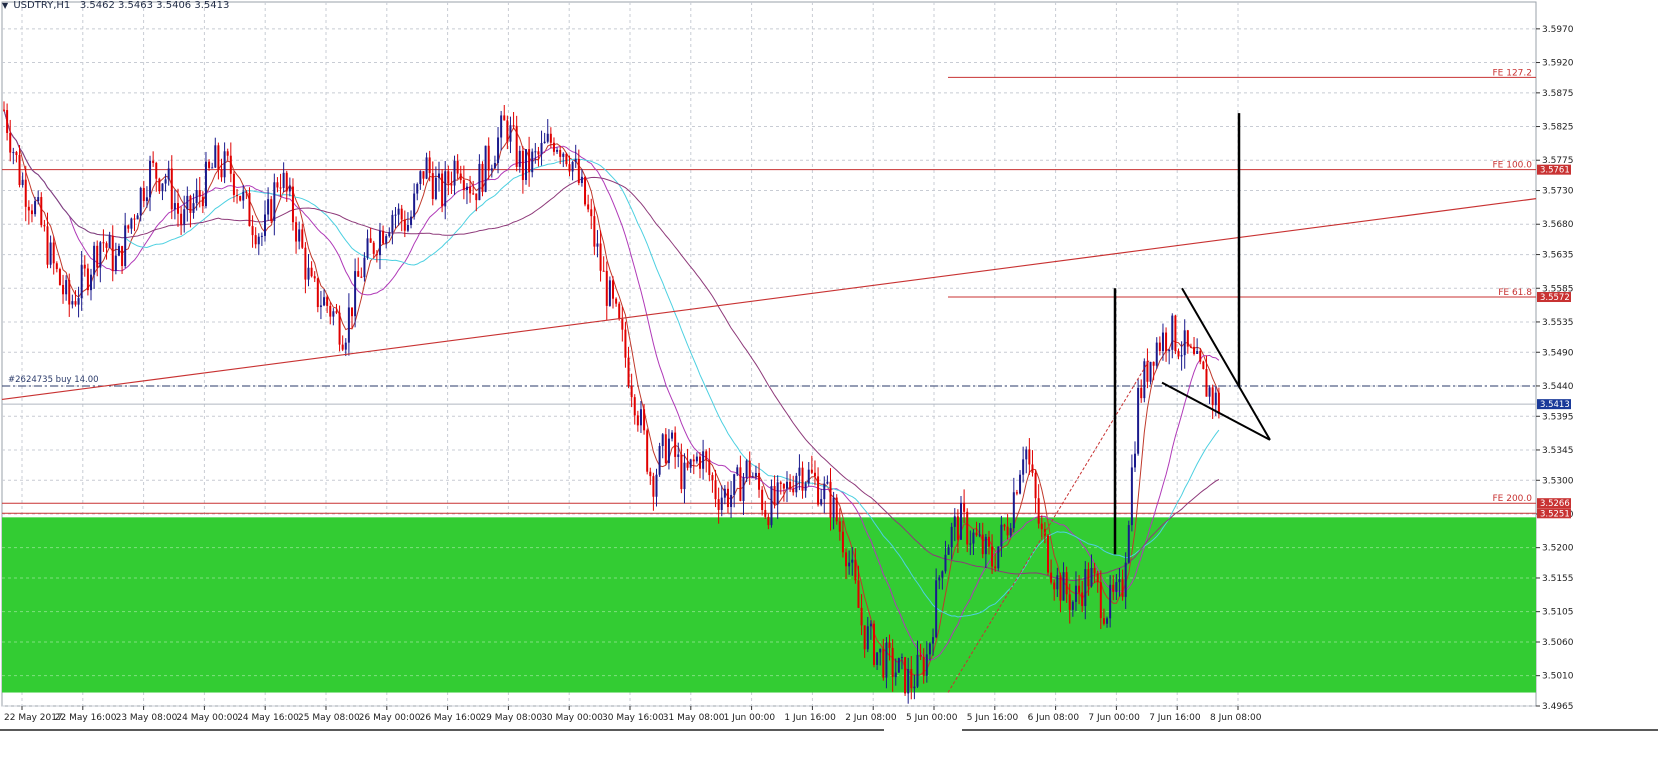 This screenshot has height=773, width=1658. Describe the element at coordinates (5, 5) in the screenshot. I see `collapse-triangle-icon: ▼` at that location.